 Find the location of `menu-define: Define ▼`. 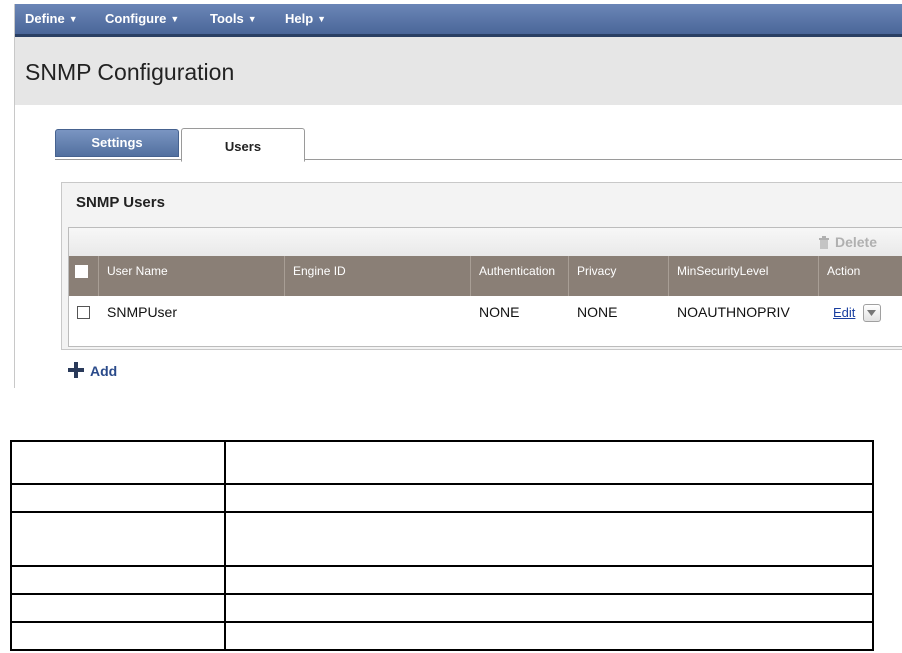

menu-define: Define ▼ is located at coordinates (51, 18).